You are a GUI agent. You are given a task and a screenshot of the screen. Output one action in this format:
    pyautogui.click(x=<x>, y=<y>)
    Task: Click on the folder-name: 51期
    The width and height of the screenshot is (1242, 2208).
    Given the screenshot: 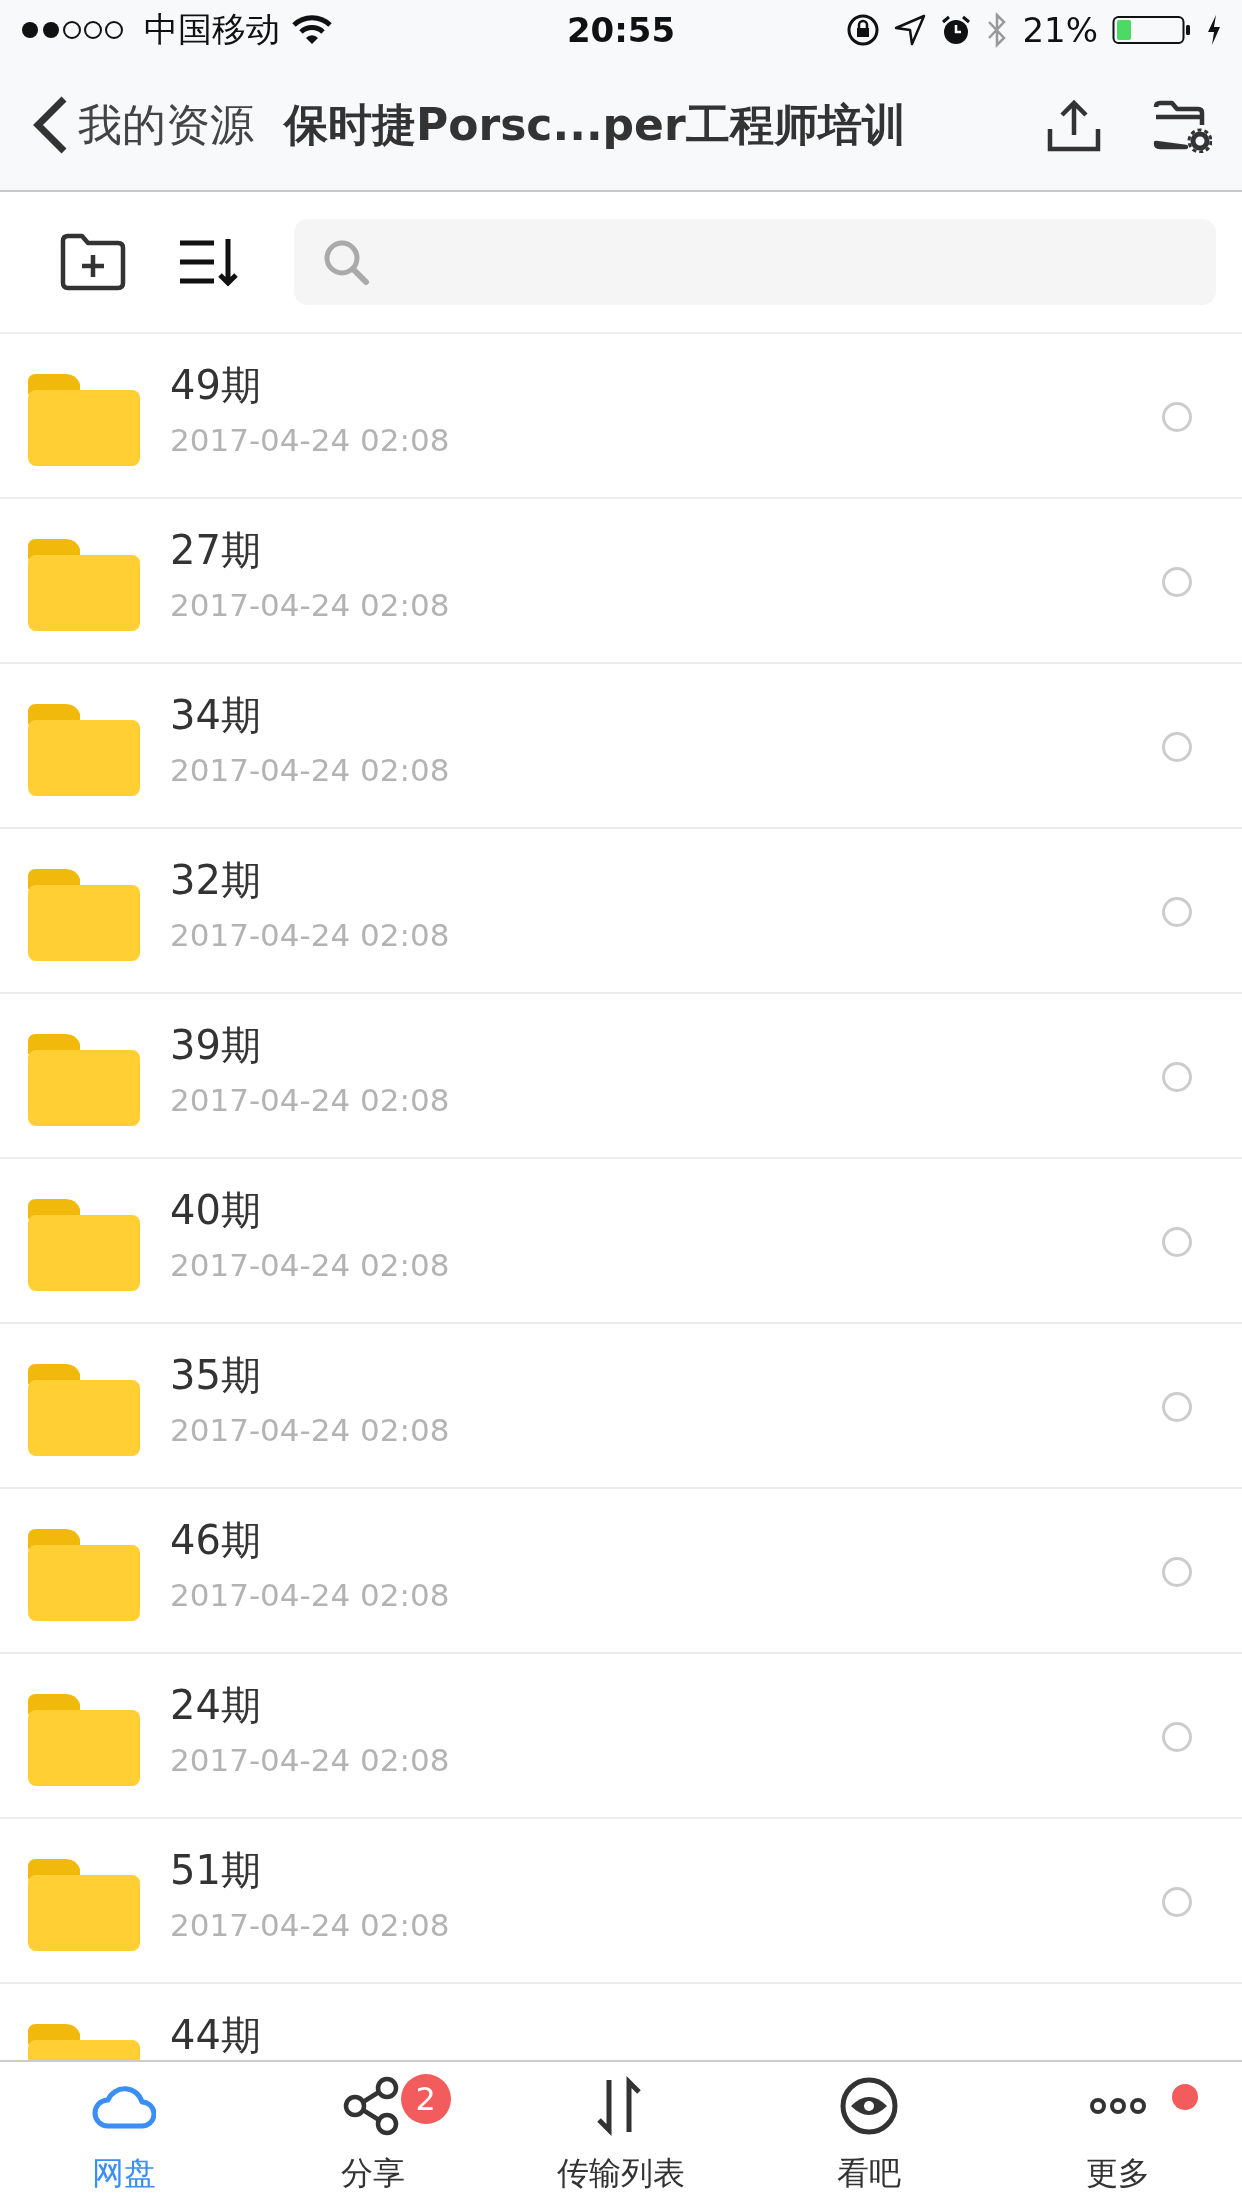 What is the action you would take?
    pyautogui.click(x=216, y=1870)
    